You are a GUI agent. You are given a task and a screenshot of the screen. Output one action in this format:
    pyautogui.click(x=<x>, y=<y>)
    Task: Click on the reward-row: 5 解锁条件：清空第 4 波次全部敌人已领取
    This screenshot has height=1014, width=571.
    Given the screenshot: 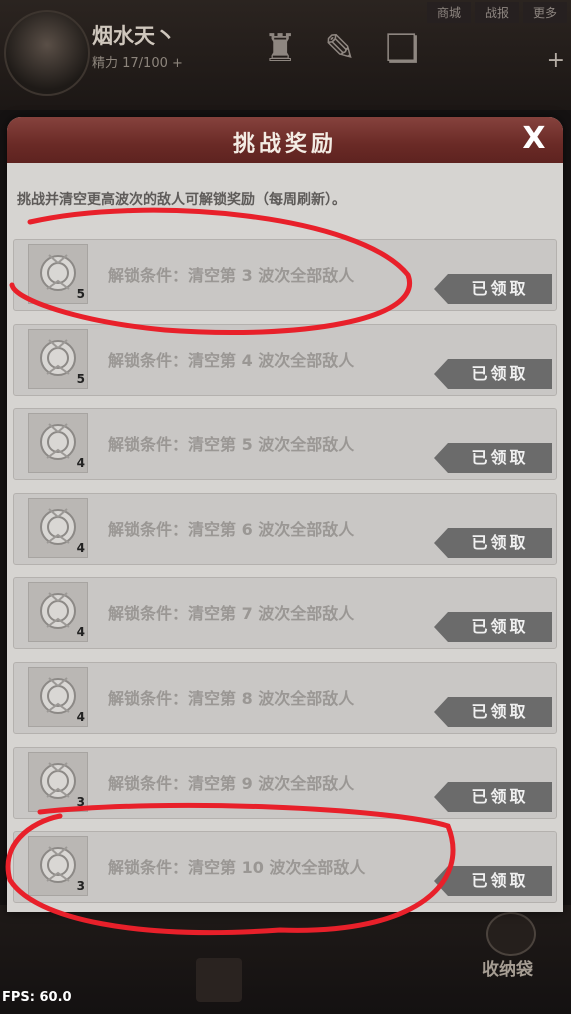 What is the action you would take?
    pyautogui.click(x=285, y=360)
    